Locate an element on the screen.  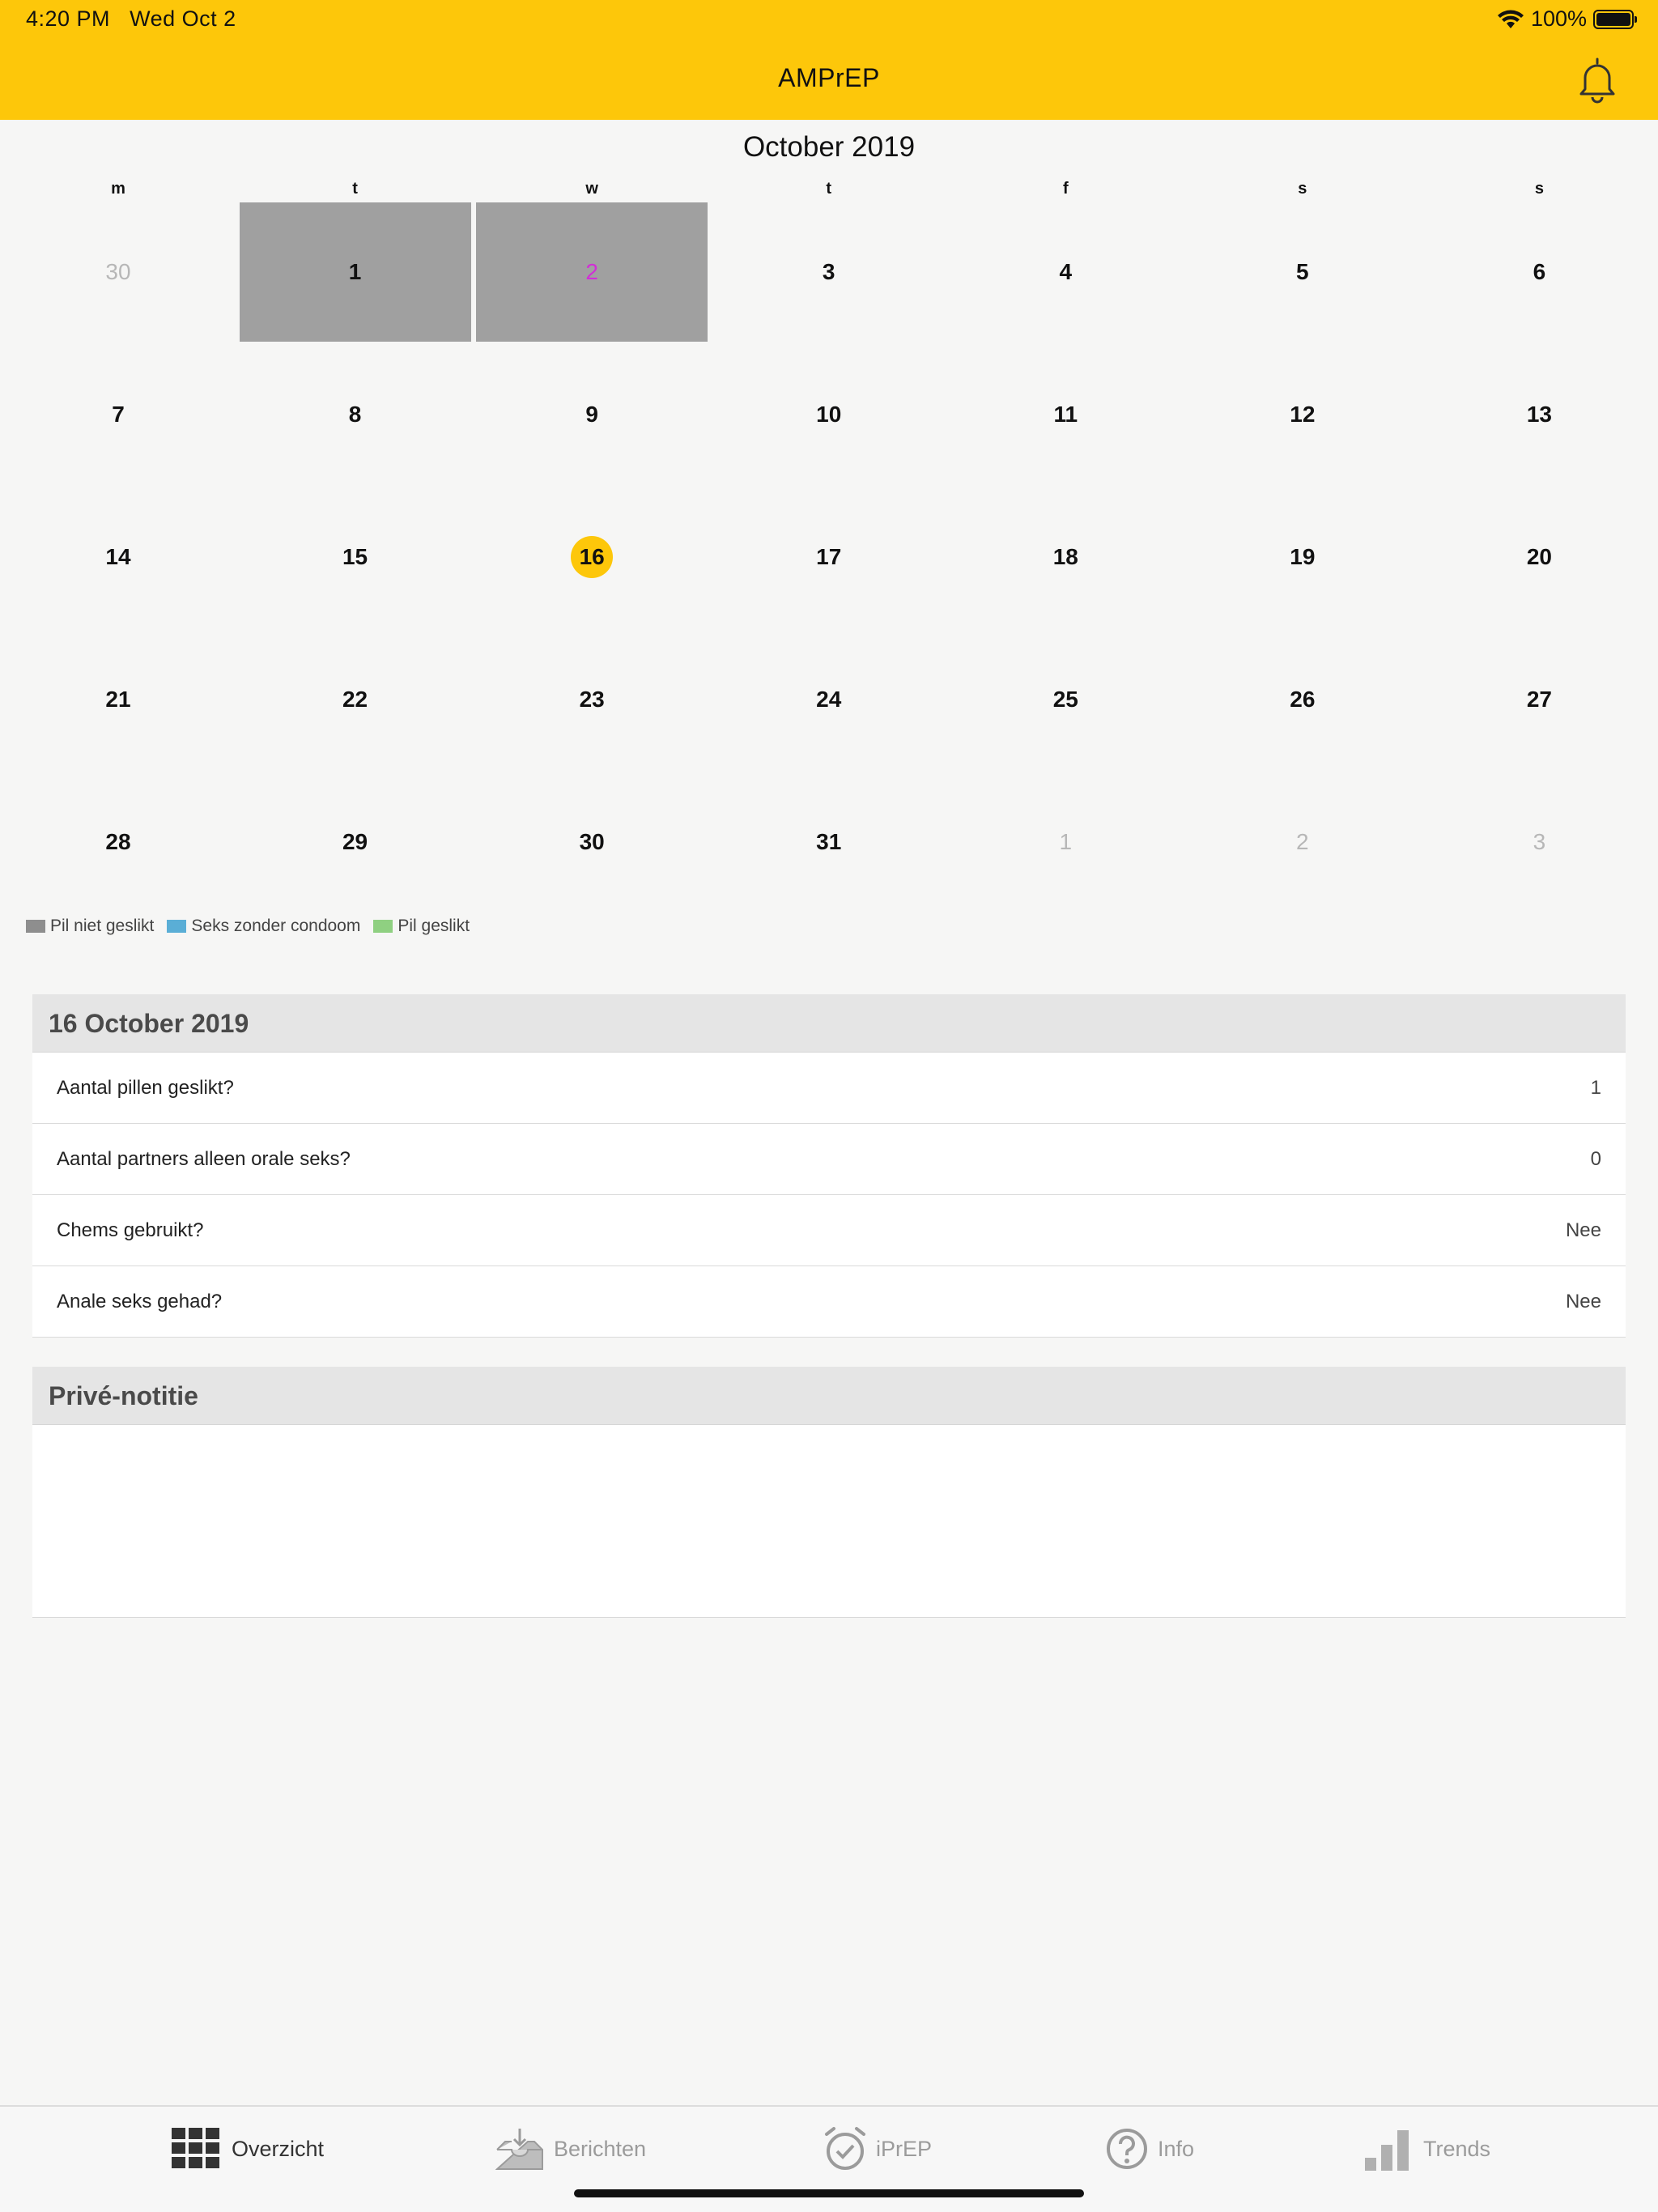
today-marker: 16 is located at coordinates (592, 557).